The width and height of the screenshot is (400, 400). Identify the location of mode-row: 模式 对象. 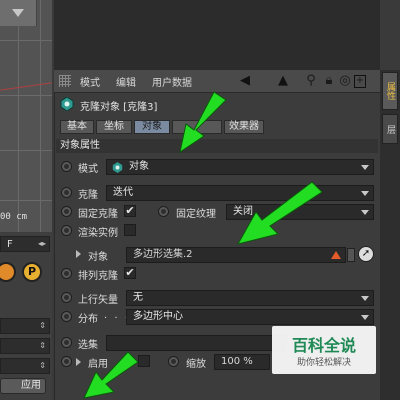
(217, 167).